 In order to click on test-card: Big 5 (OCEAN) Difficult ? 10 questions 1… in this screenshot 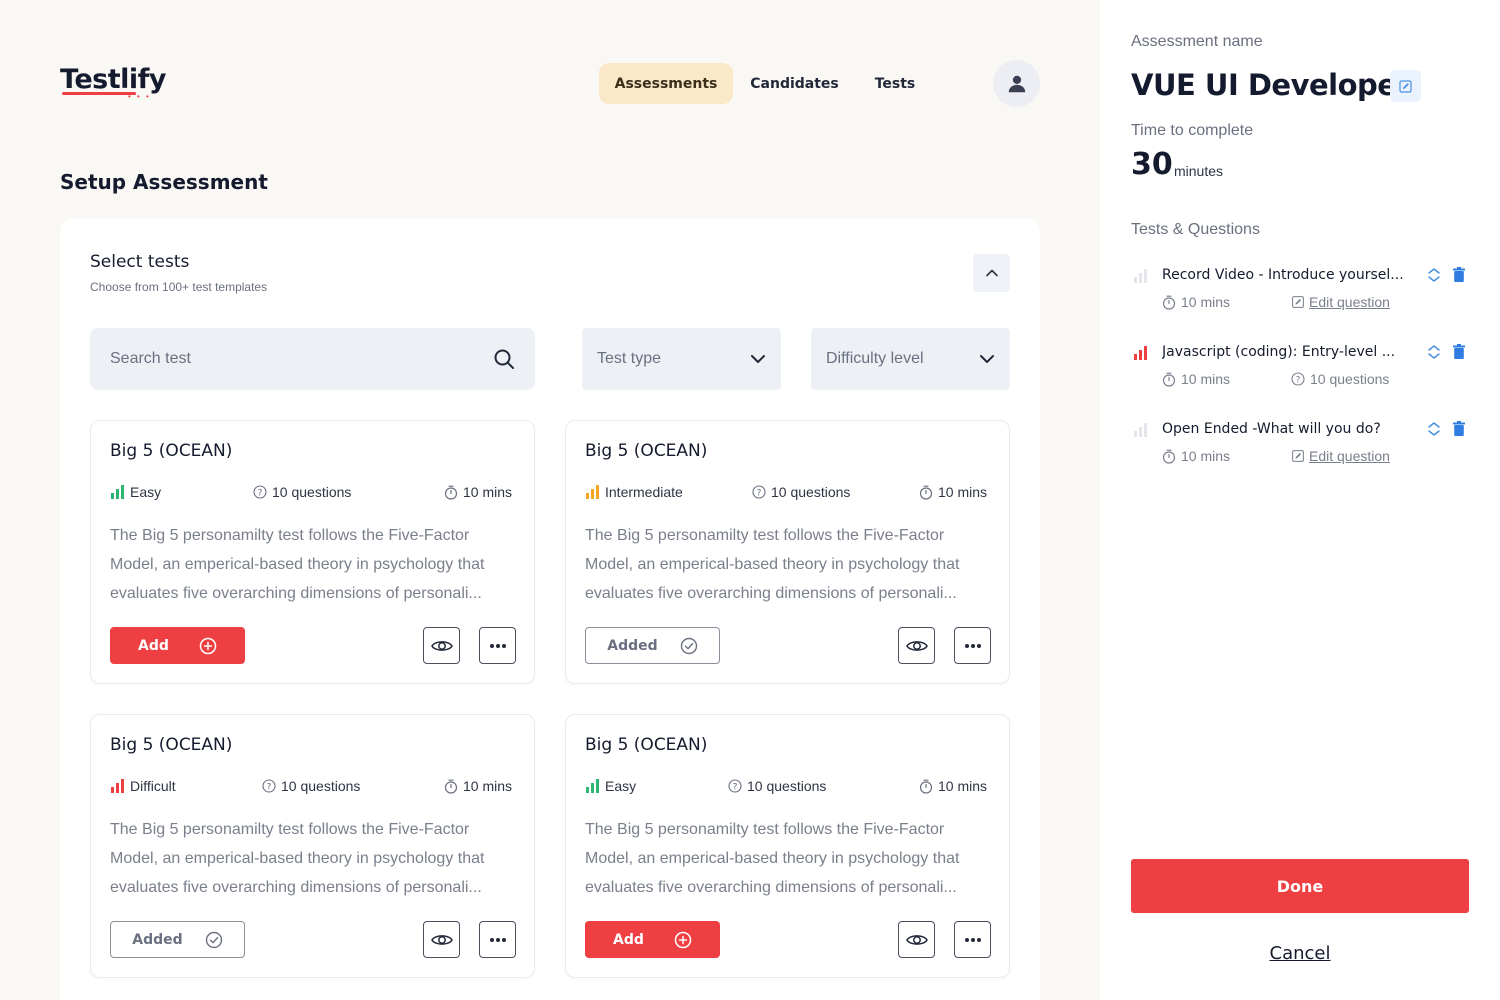, I will do `click(312, 846)`.